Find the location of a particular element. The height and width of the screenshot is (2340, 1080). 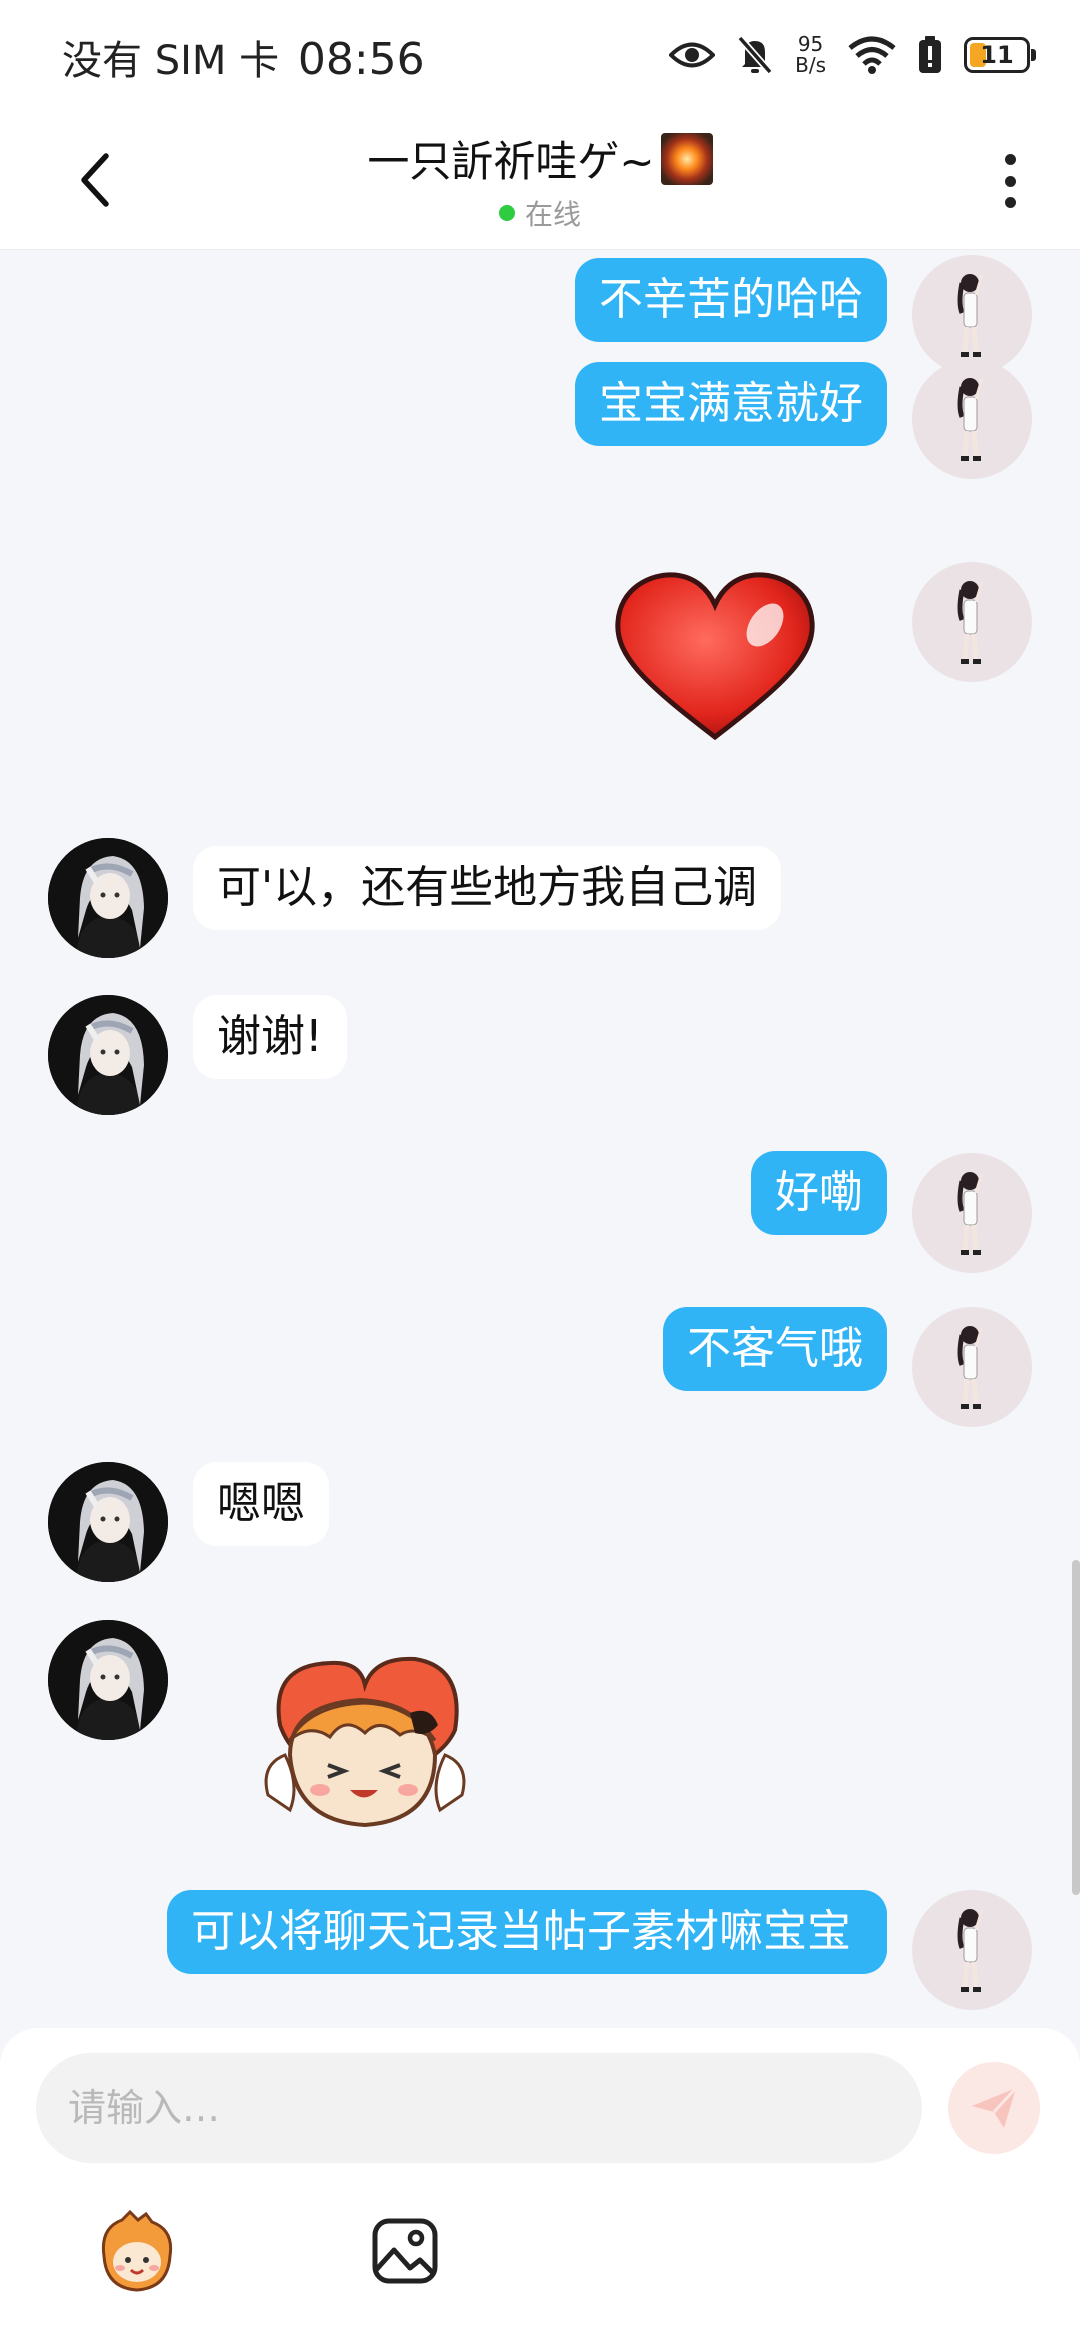

eye-icon is located at coordinates (692, 55).